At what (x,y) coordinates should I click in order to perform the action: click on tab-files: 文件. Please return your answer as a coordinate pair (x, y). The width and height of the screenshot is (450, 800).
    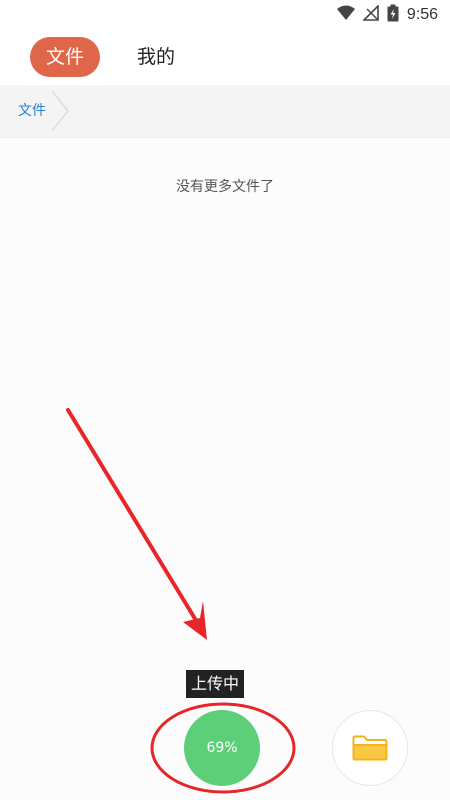
    Looking at the image, I should click on (65, 57).